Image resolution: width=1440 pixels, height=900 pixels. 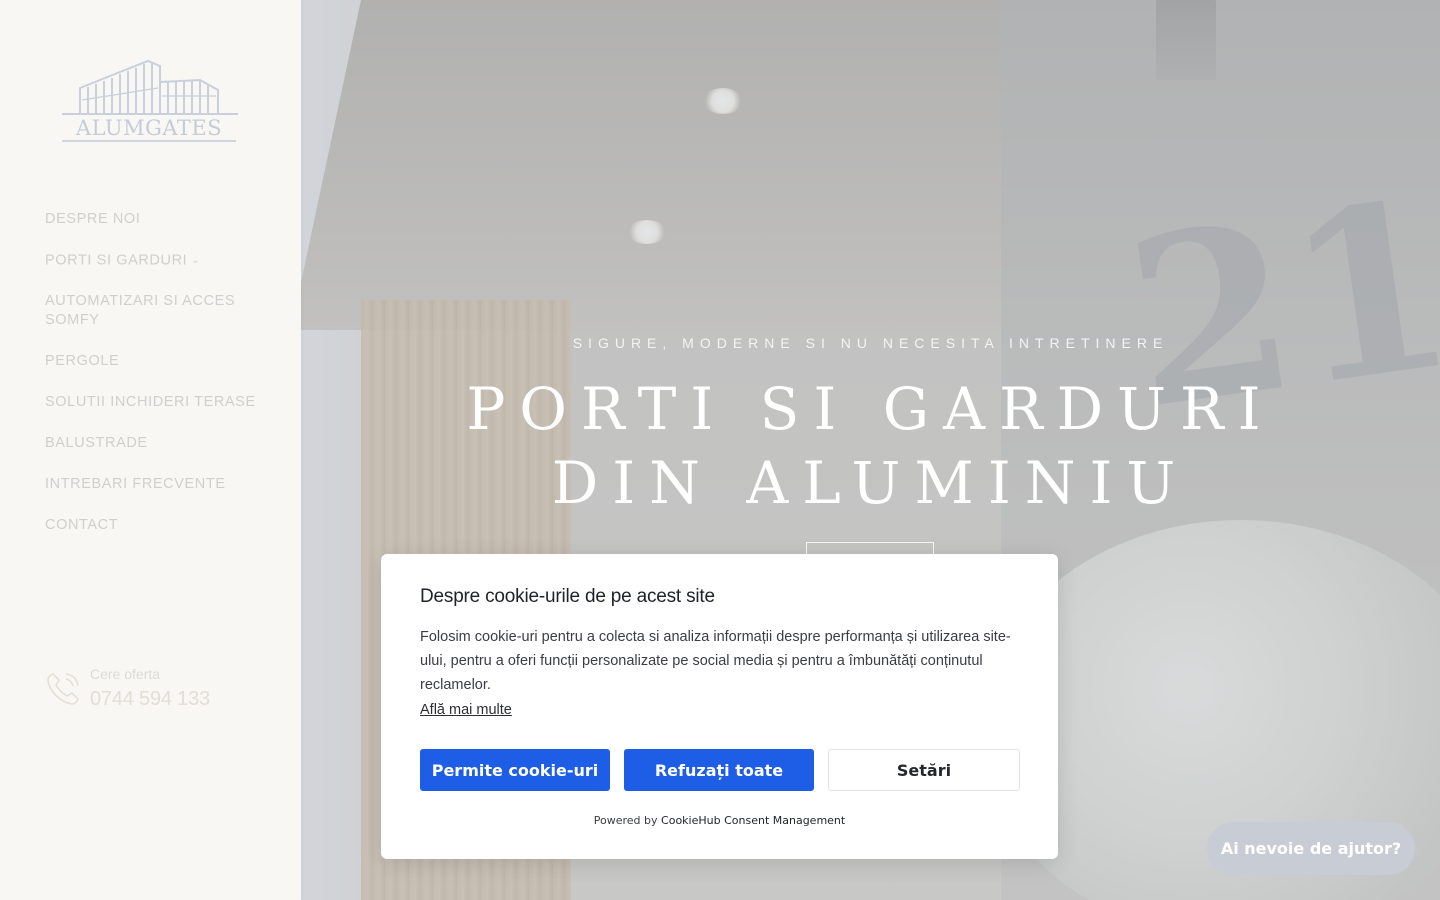 I want to click on cookie-title: Despre cookie-urile de pe acest site, so click(x=567, y=596).